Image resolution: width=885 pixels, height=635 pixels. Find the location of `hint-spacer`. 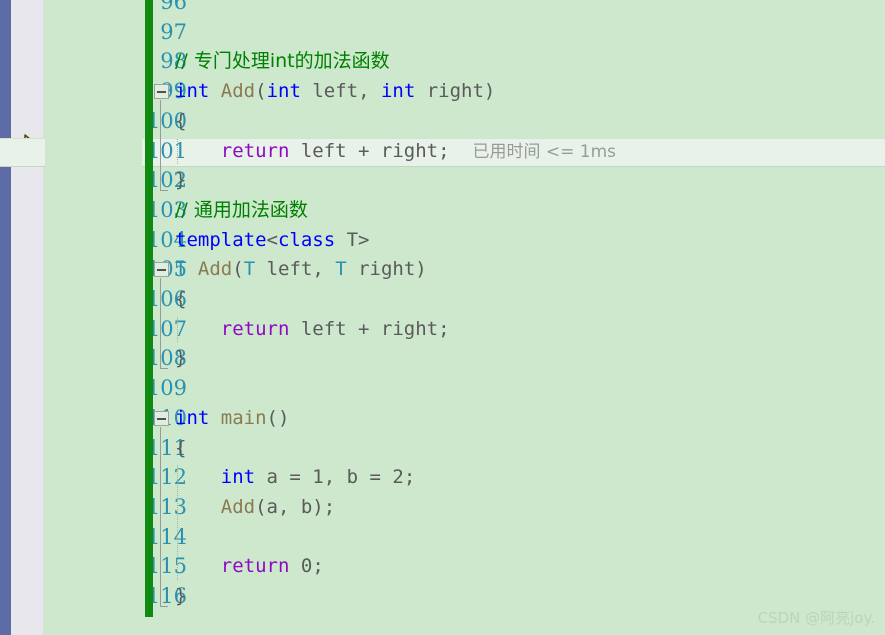

hint-spacer is located at coordinates (461, 151).